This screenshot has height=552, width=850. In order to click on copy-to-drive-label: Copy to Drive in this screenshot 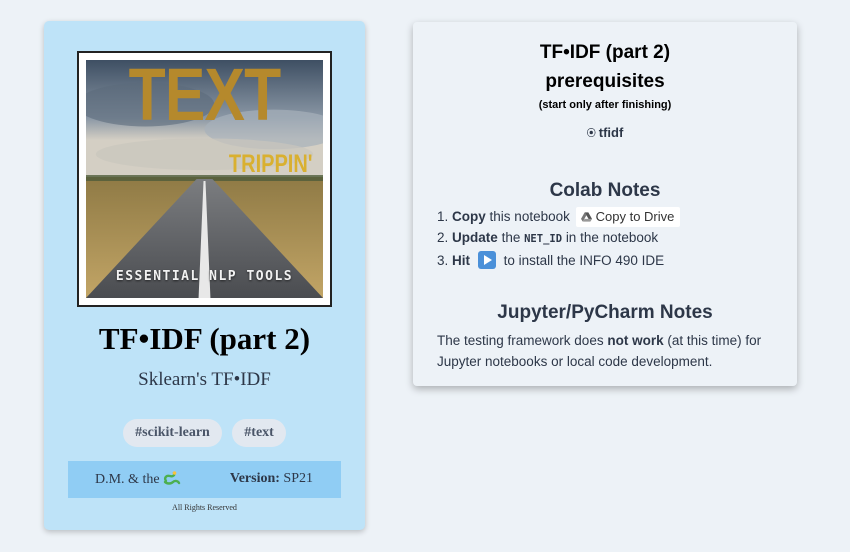, I will do `click(635, 216)`.